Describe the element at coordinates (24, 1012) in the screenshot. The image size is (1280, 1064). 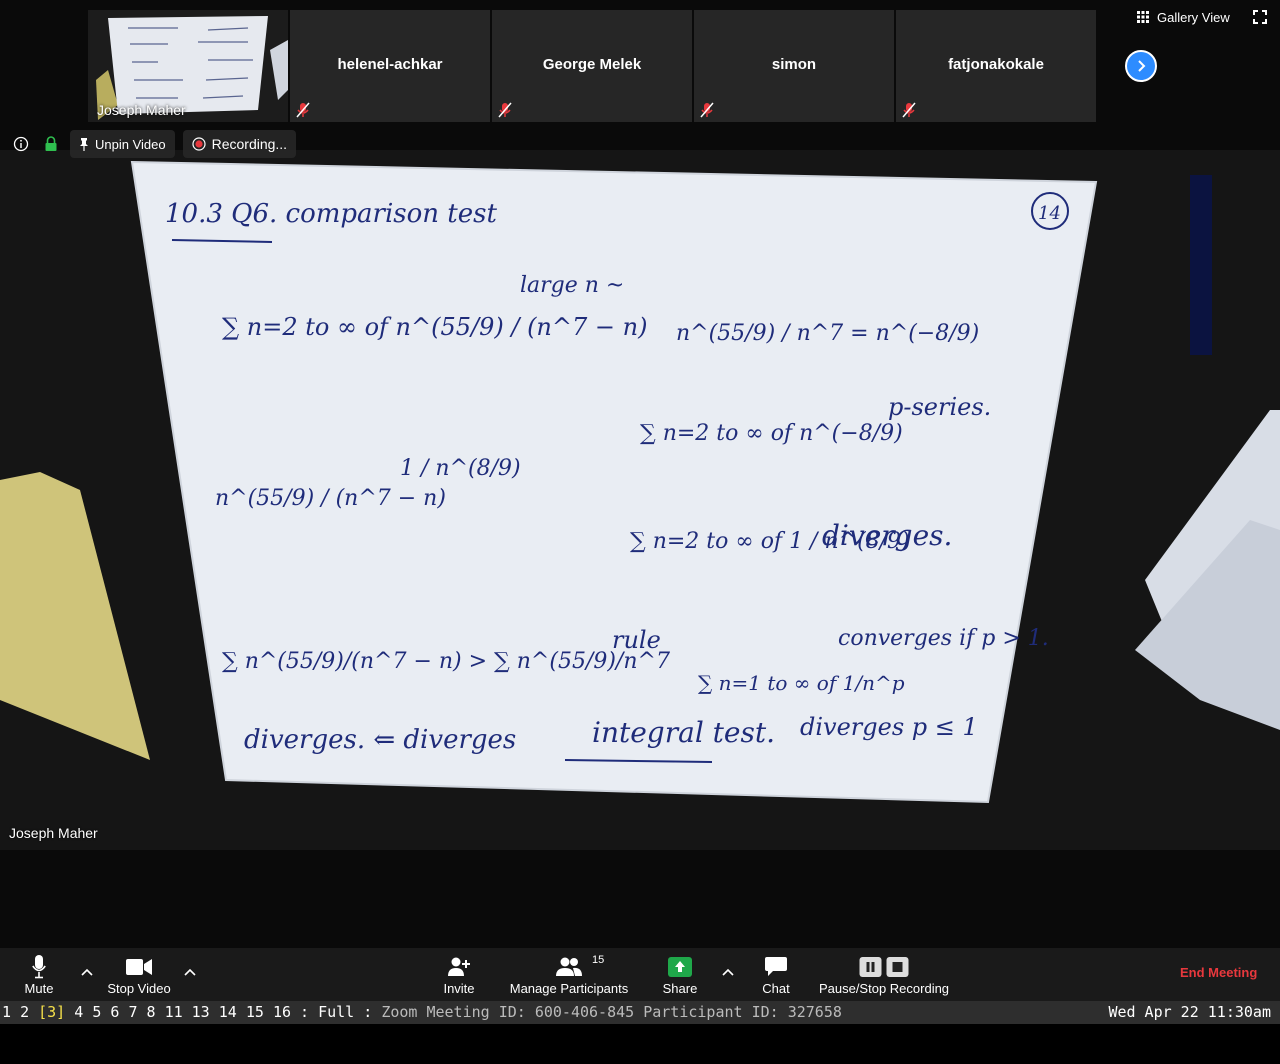
I see `workspace-2: 2` at that location.